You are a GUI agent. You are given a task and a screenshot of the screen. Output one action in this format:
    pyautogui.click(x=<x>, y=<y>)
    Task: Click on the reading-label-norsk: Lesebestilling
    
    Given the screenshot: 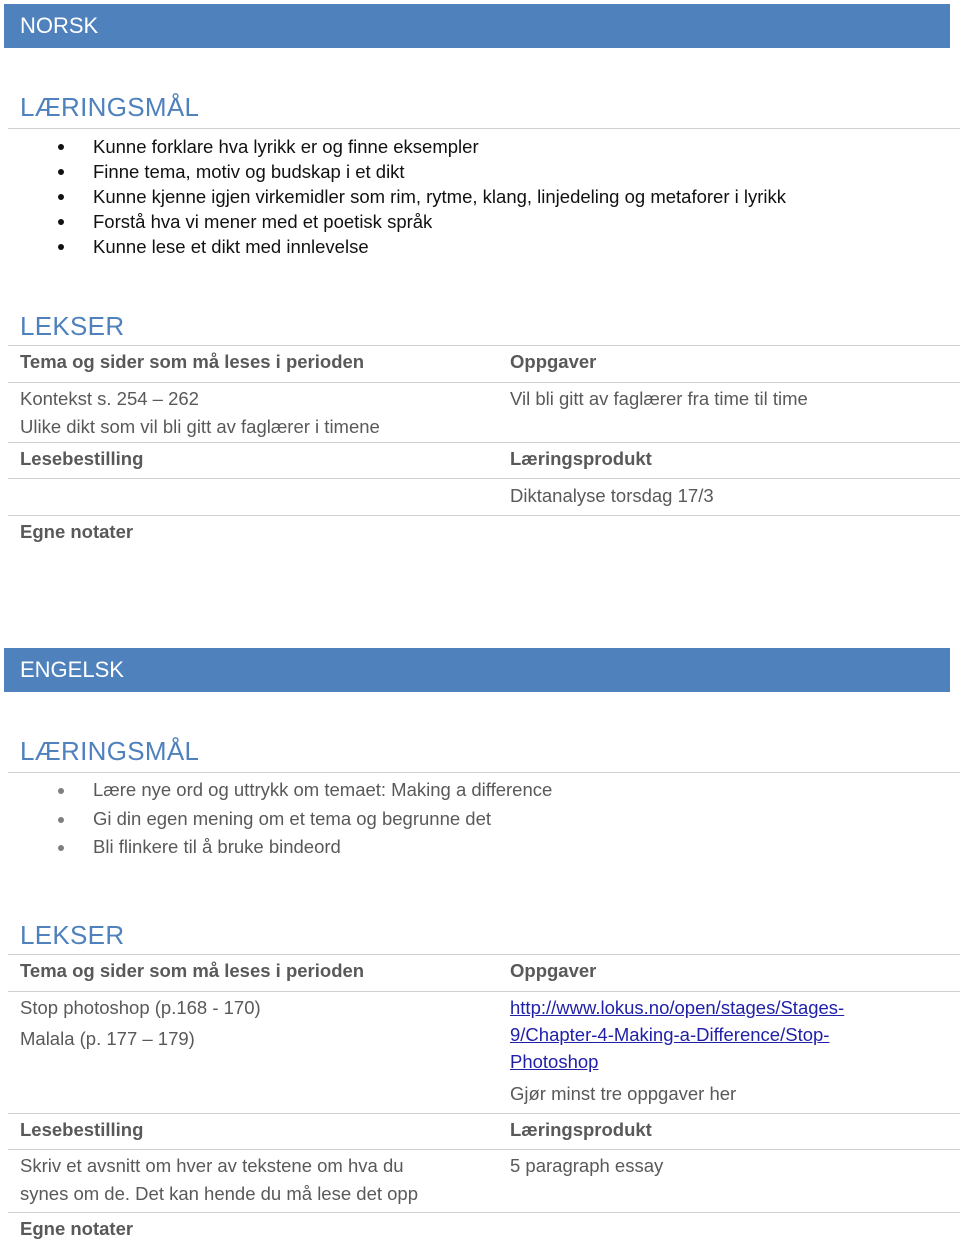 What is the action you would take?
    pyautogui.click(x=82, y=458)
    